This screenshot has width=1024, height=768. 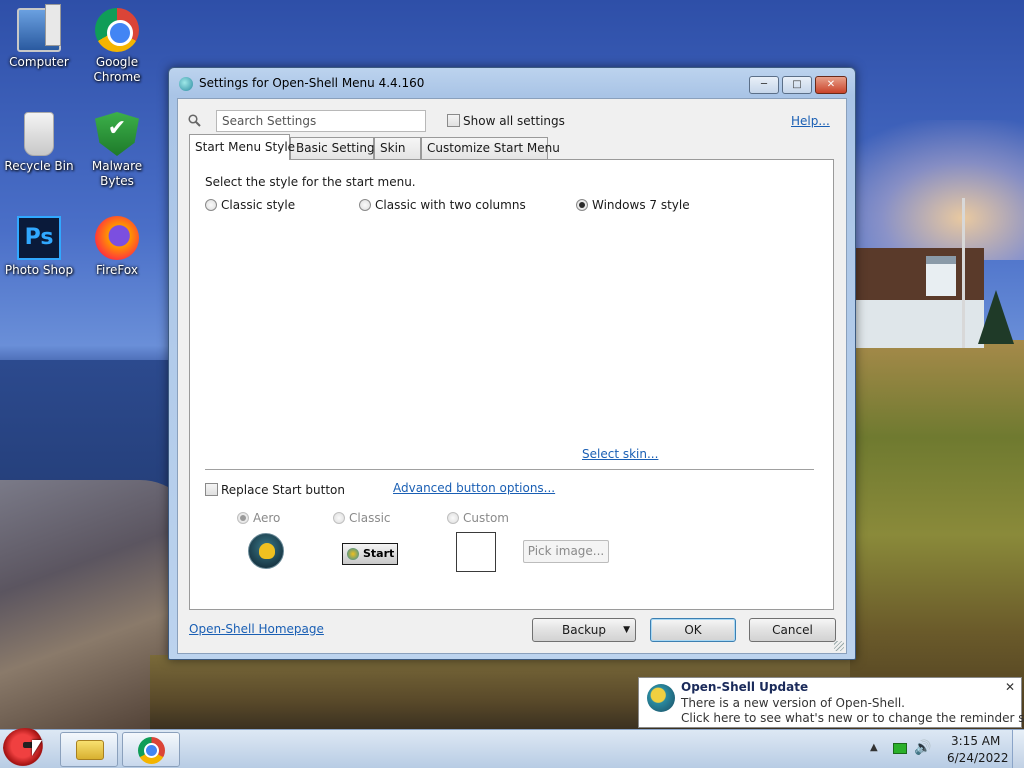 I want to click on classic-style-radio, so click(x=211, y=205).